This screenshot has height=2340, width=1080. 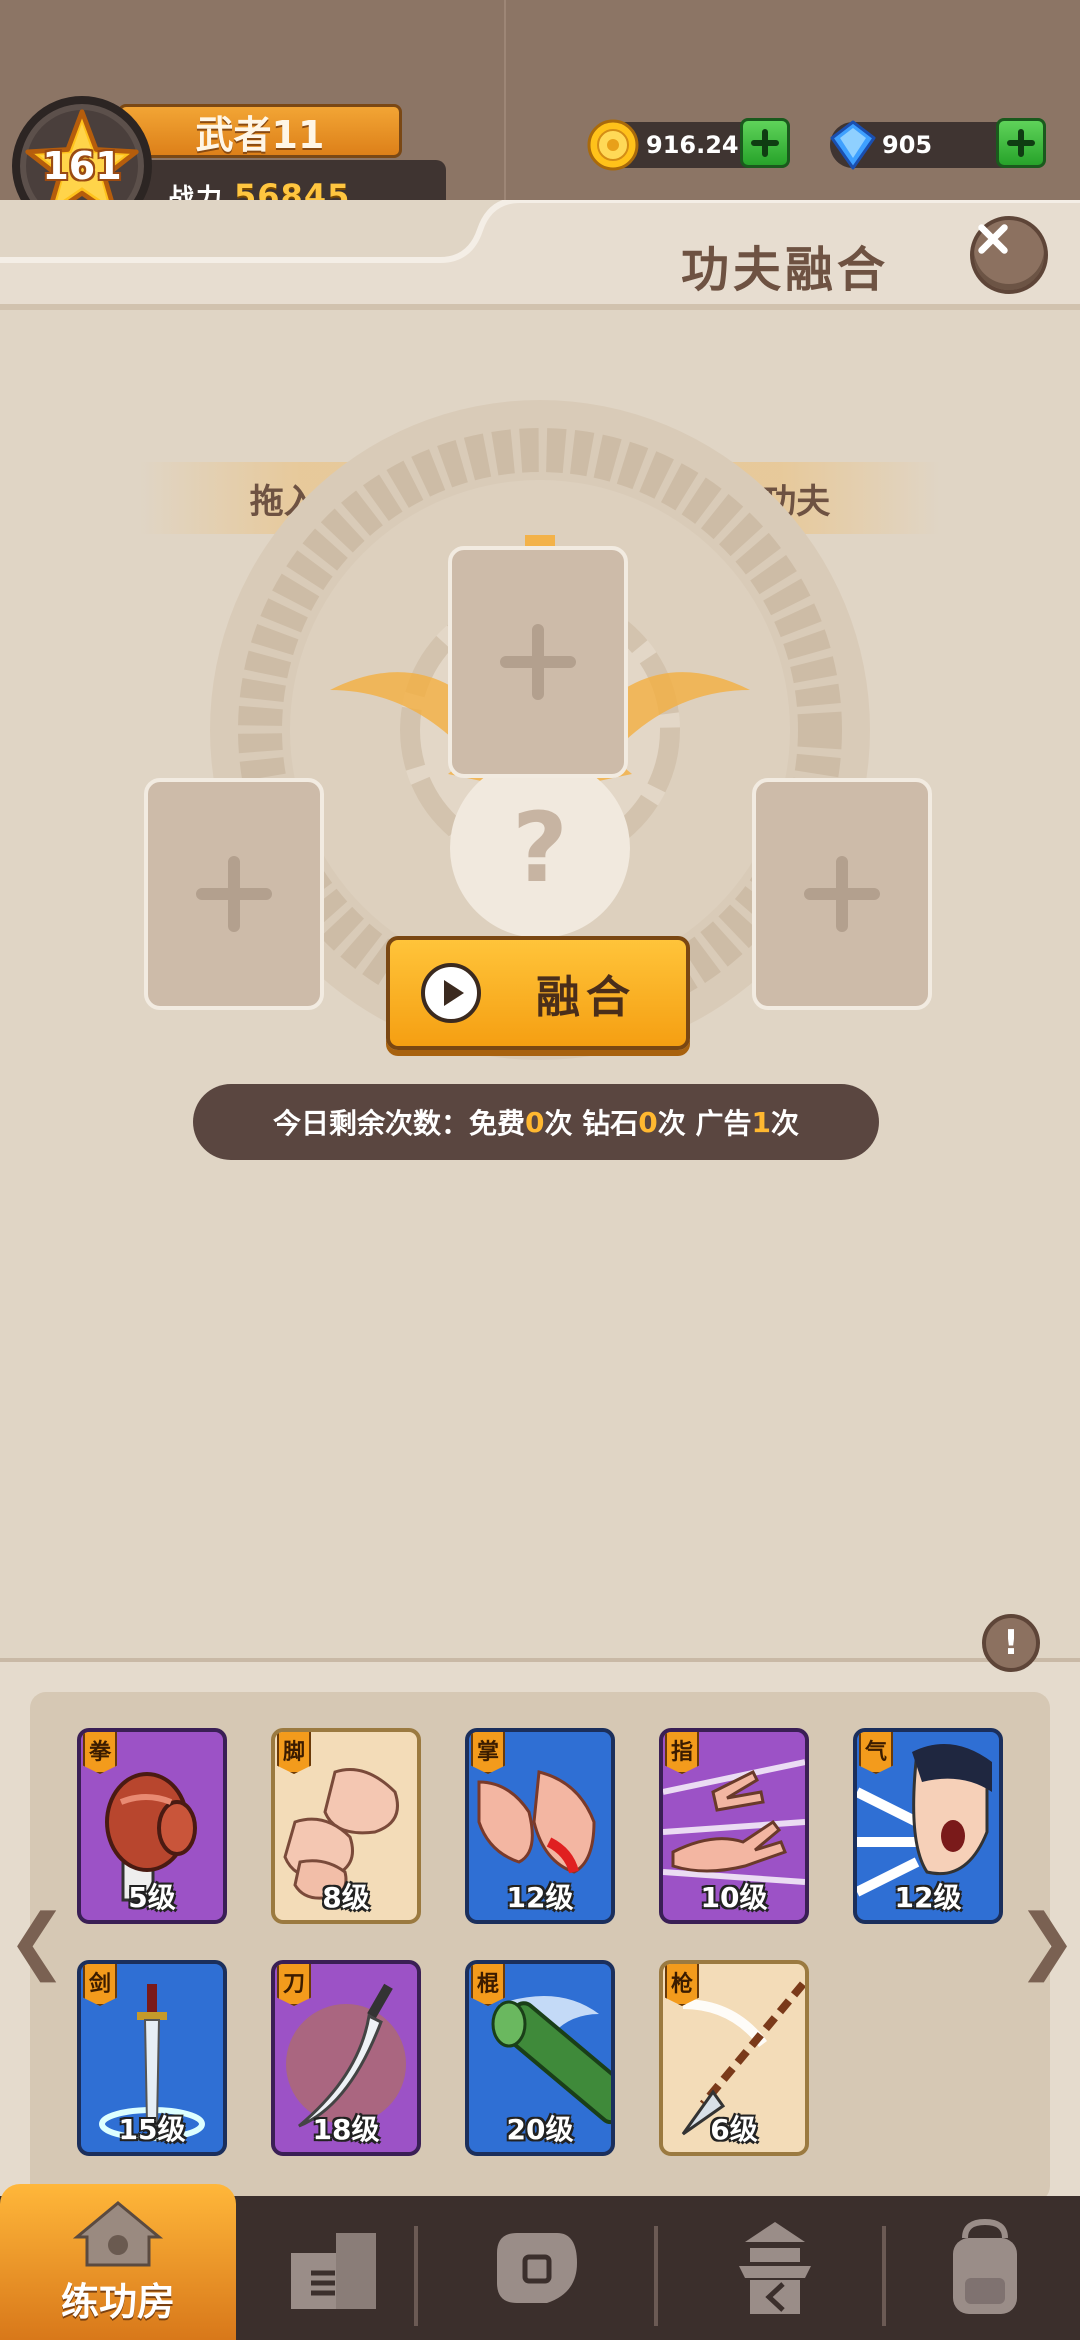 I want to click on prev-page-arrow: ❮, so click(x=37, y=1940).